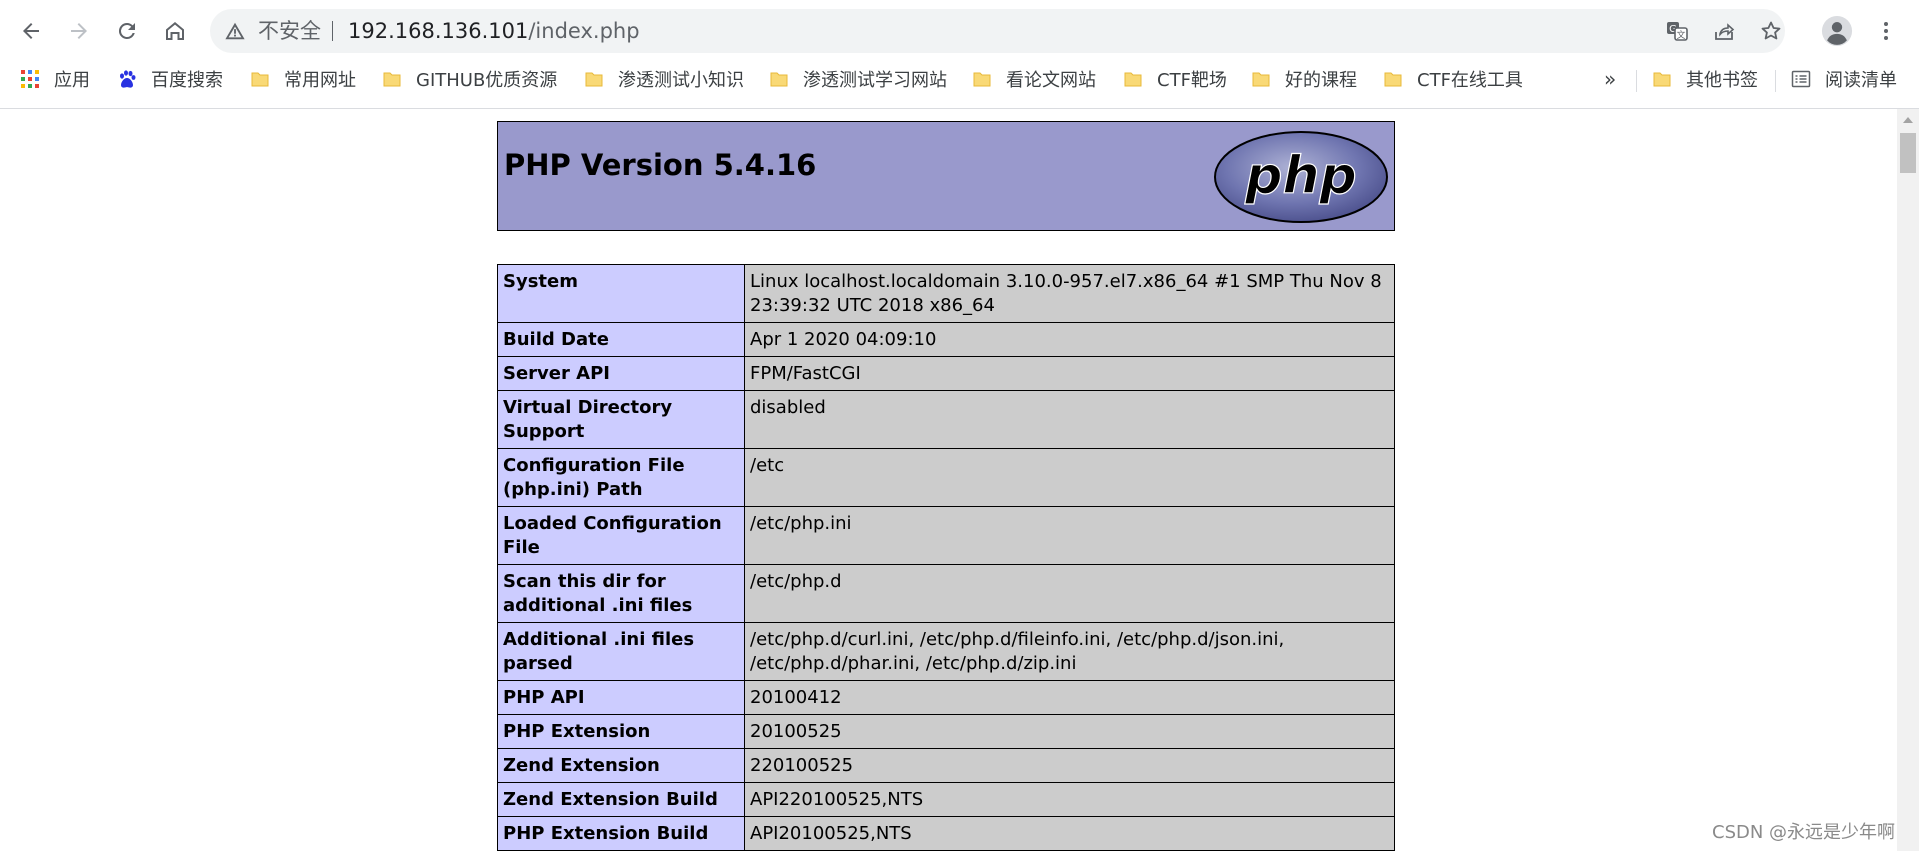 The width and height of the screenshot is (1919, 851). What do you see at coordinates (1192, 80) in the screenshot?
I see `bookmark-label: CTF靶场` at bounding box center [1192, 80].